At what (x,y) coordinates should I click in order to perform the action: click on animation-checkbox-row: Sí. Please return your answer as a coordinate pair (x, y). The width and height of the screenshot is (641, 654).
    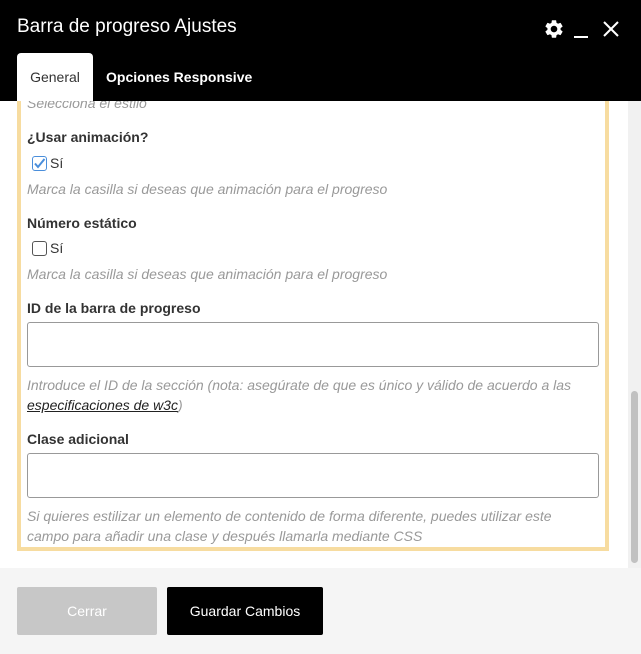
    Looking at the image, I should click on (47, 163).